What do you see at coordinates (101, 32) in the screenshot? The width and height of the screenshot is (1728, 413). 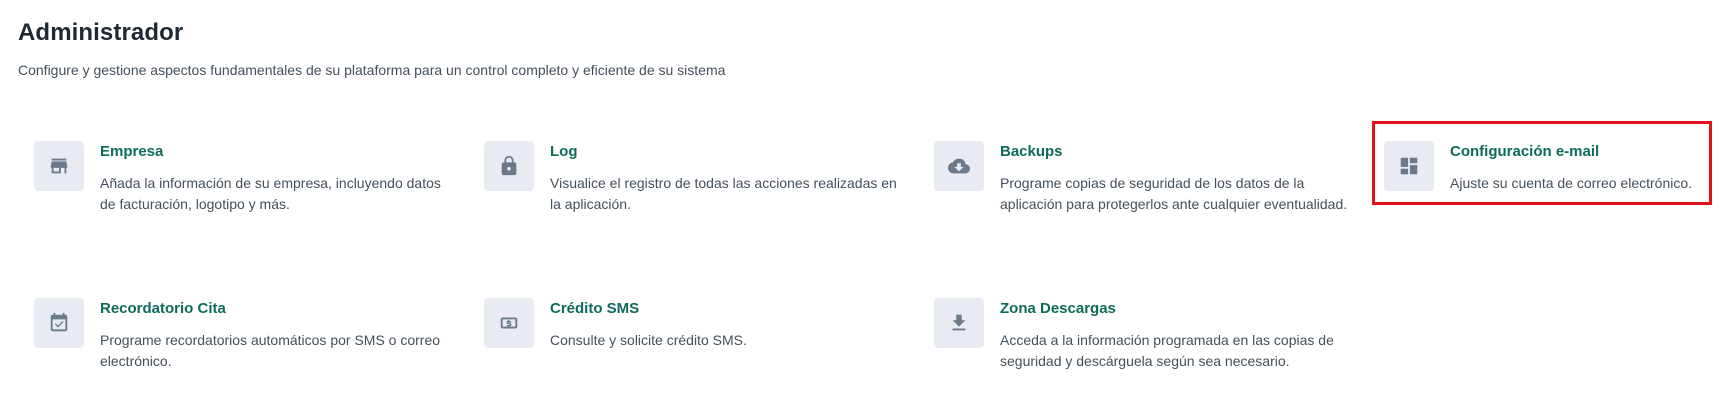 I see `page-title: Administrador` at bounding box center [101, 32].